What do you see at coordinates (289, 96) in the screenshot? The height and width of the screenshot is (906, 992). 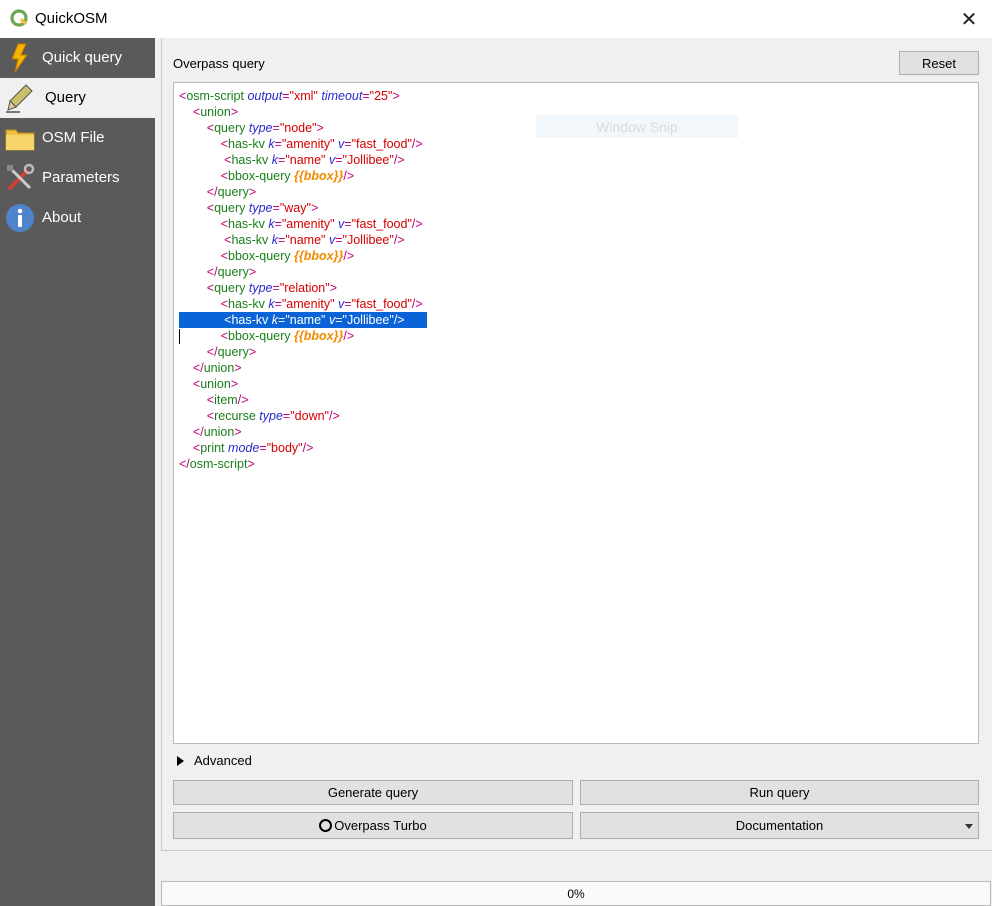 I see `code-line: <osm-script output="xml" timeout="25">` at bounding box center [289, 96].